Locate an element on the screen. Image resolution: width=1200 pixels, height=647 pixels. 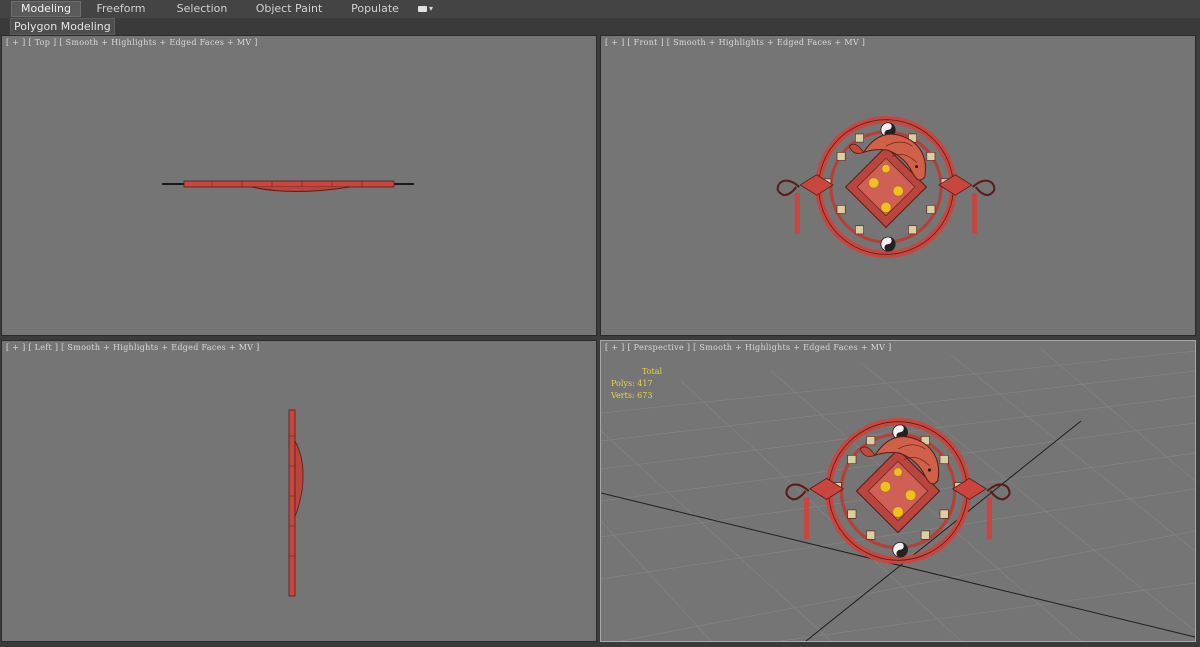
scene-statistics: Total Polys: 417 Verts: 673 is located at coordinates (636, 384).